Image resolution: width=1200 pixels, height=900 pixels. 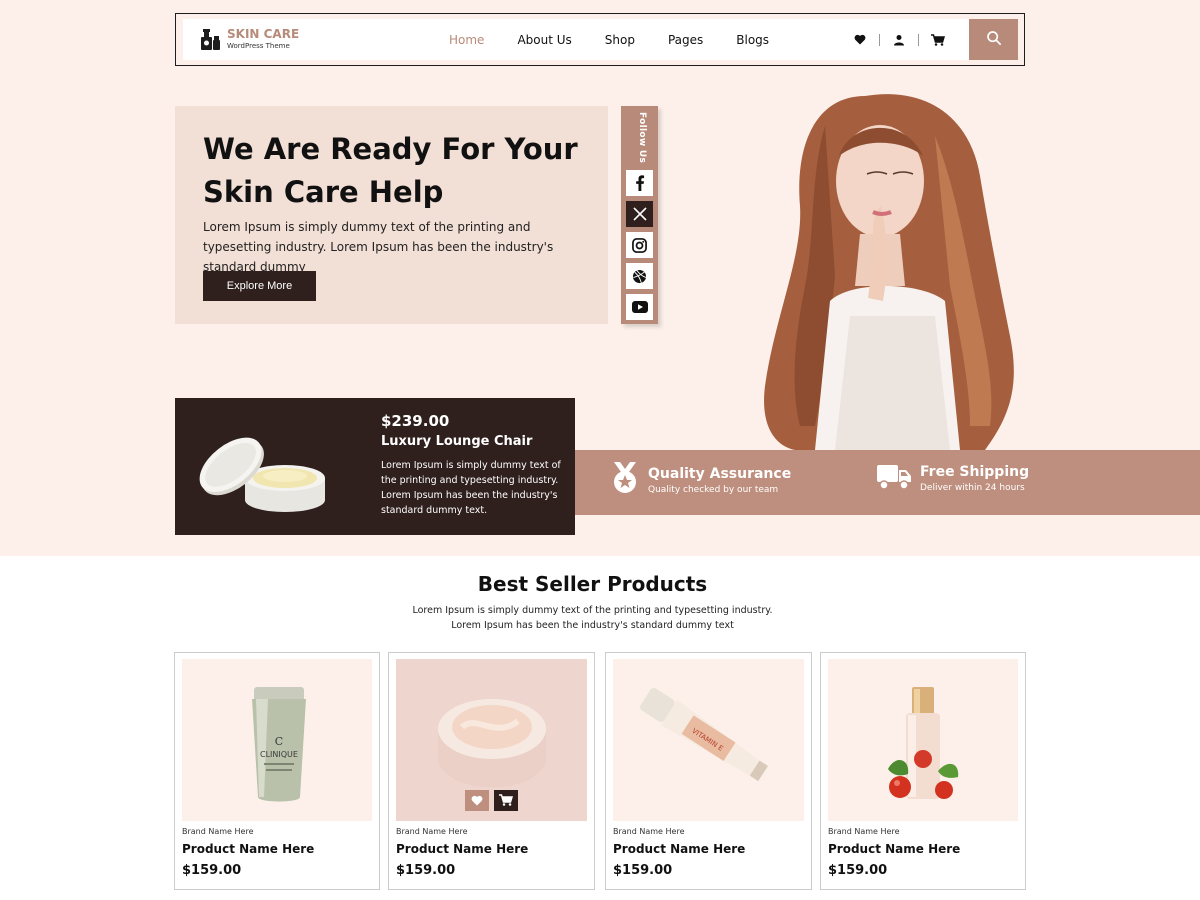 I want to click on cream-jar-image, so click(x=263, y=470).